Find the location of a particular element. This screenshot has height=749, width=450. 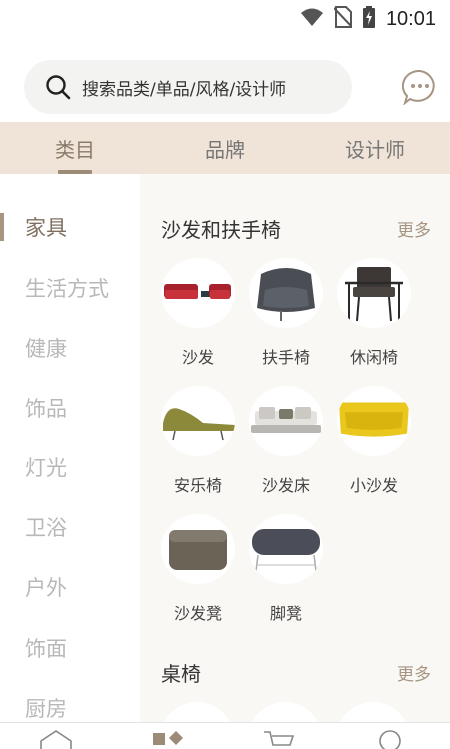

subcategory-item: 扶手椅 is located at coordinates (286, 313).